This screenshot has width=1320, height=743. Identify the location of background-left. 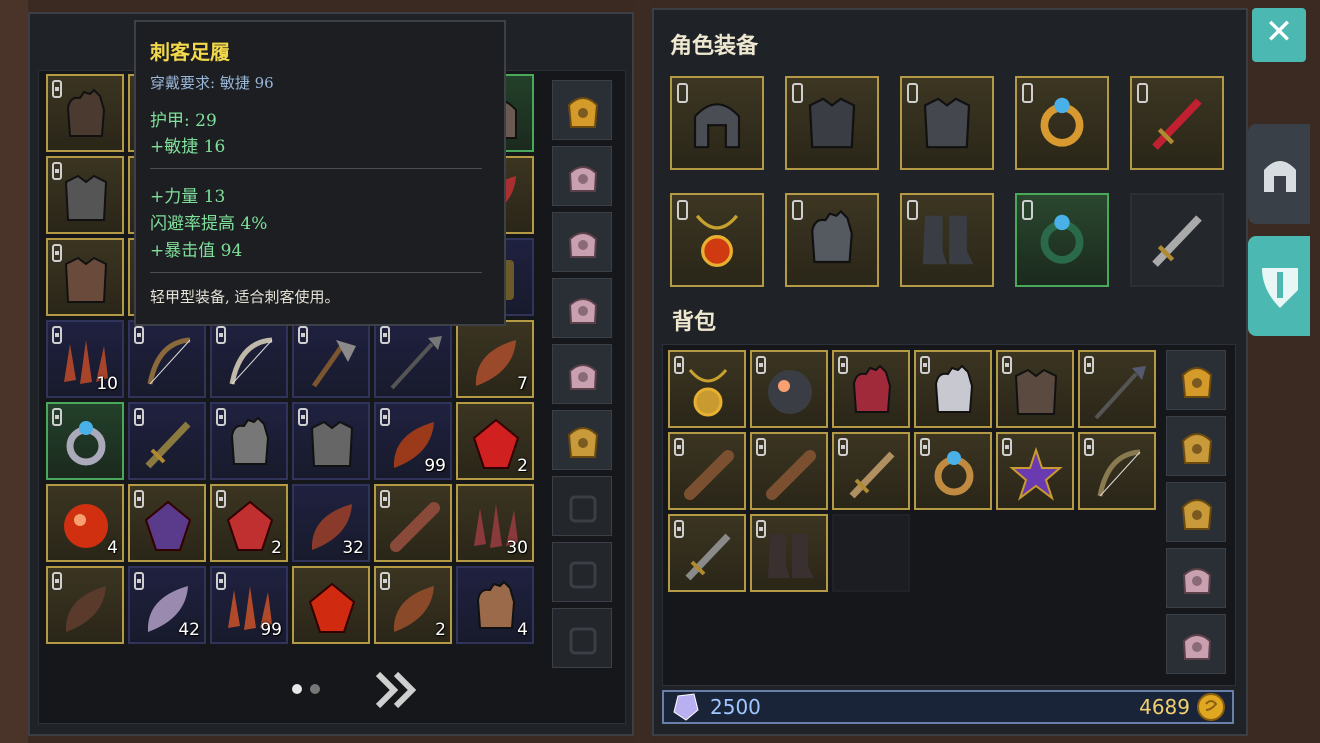
(14, 371).